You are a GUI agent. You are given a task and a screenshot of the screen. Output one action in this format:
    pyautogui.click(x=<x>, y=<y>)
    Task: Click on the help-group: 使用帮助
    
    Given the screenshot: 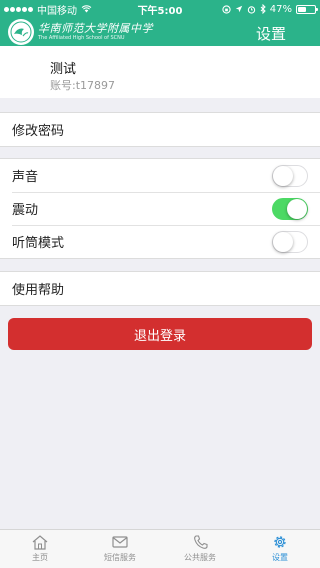 What is the action you would take?
    pyautogui.click(x=160, y=288)
    